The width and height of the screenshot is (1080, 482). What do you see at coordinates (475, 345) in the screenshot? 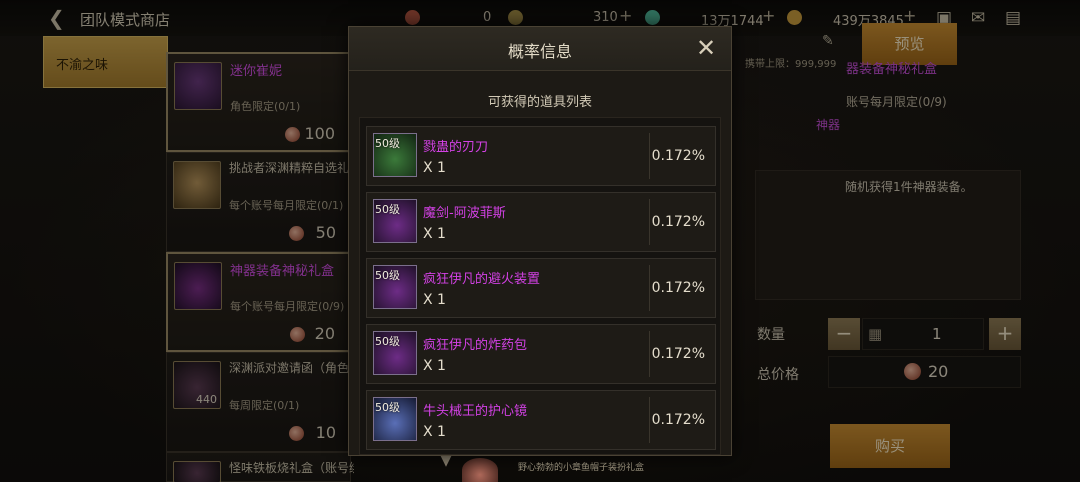
I see `item-name: 疯狂伊凡的炸药包` at bounding box center [475, 345].